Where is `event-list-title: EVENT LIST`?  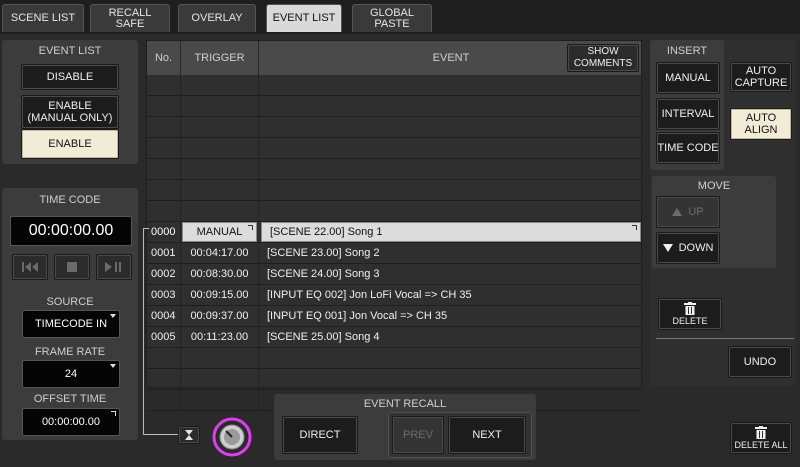
event-list-title: EVENT LIST is located at coordinates (70, 51).